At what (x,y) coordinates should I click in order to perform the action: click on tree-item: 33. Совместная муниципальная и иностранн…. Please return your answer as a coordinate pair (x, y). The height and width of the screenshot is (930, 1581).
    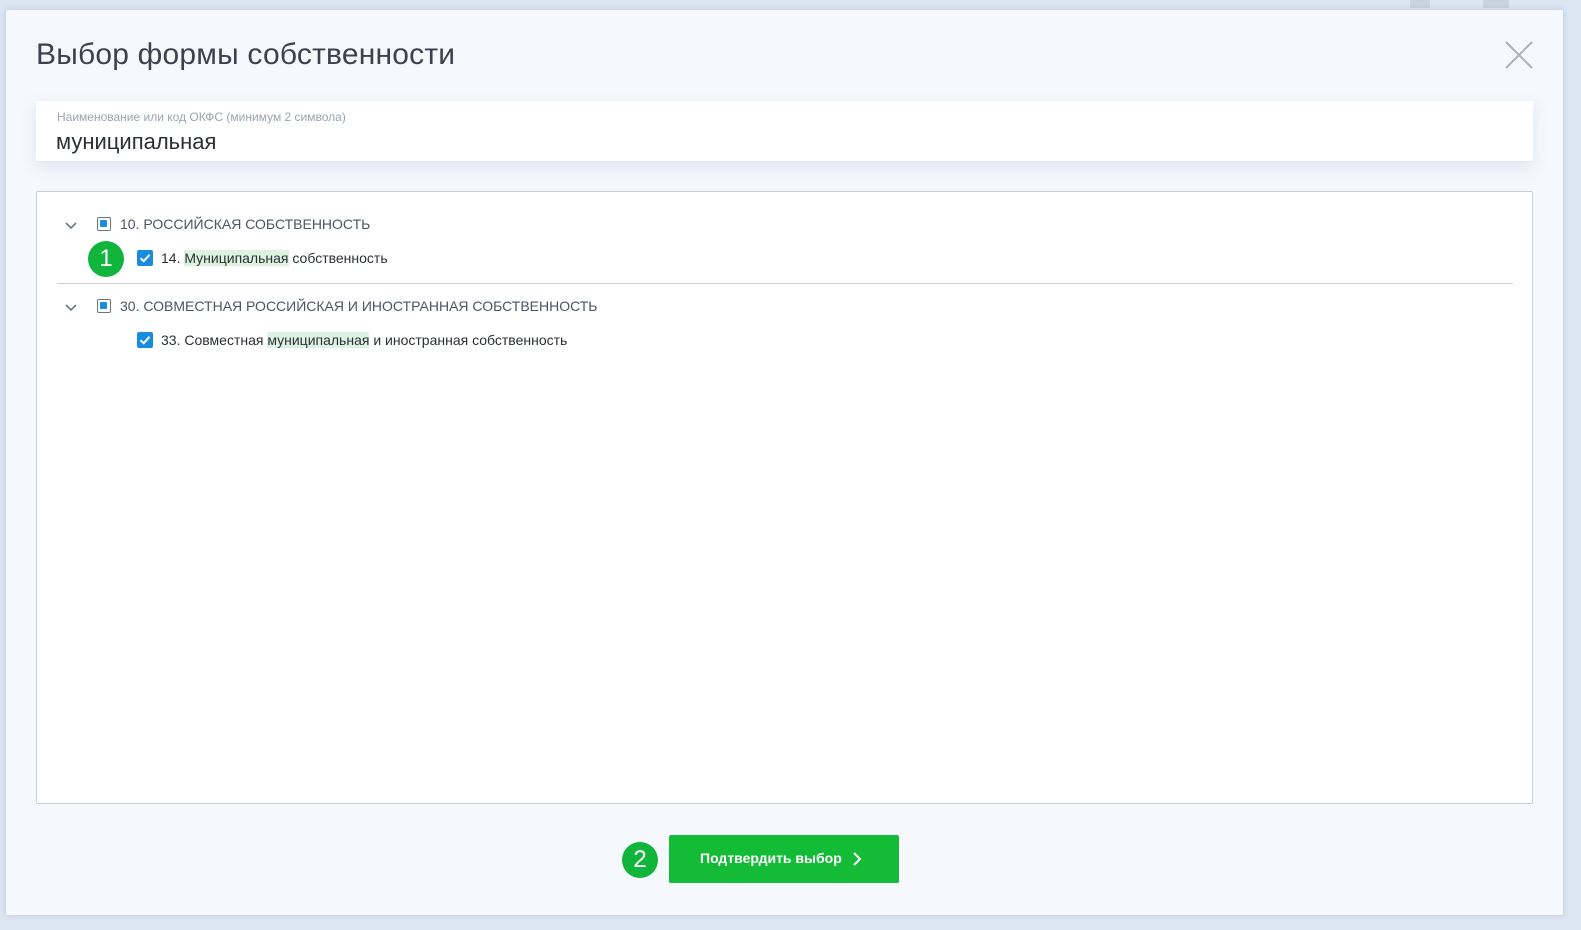
    Looking at the image, I should click on (787, 341).